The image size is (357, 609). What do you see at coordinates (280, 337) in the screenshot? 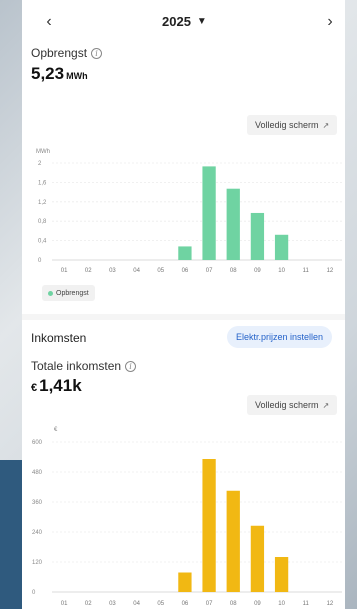
I see `set-electricity-prices-button: Elektr.prijzen instellen` at bounding box center [280, 337].